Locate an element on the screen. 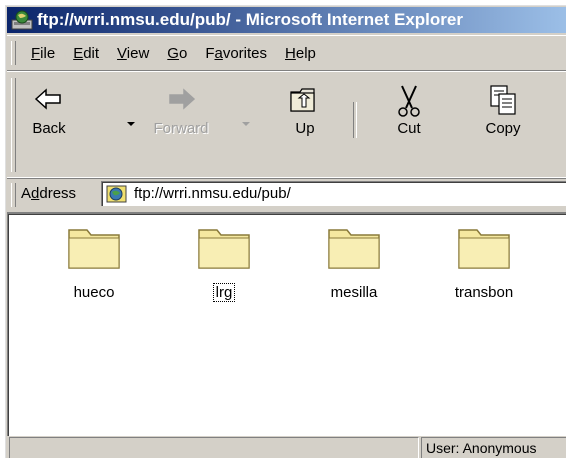  status-user-pane: User: Anonymous is located at coordinates (493, 447).